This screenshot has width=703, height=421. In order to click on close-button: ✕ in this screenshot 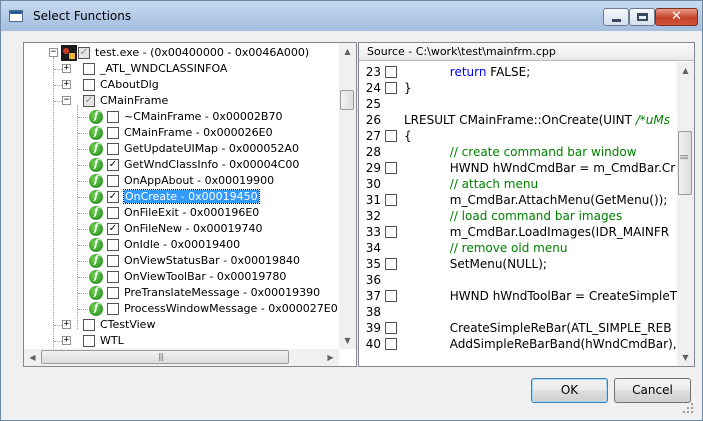, I will do `click(676, 17)`.